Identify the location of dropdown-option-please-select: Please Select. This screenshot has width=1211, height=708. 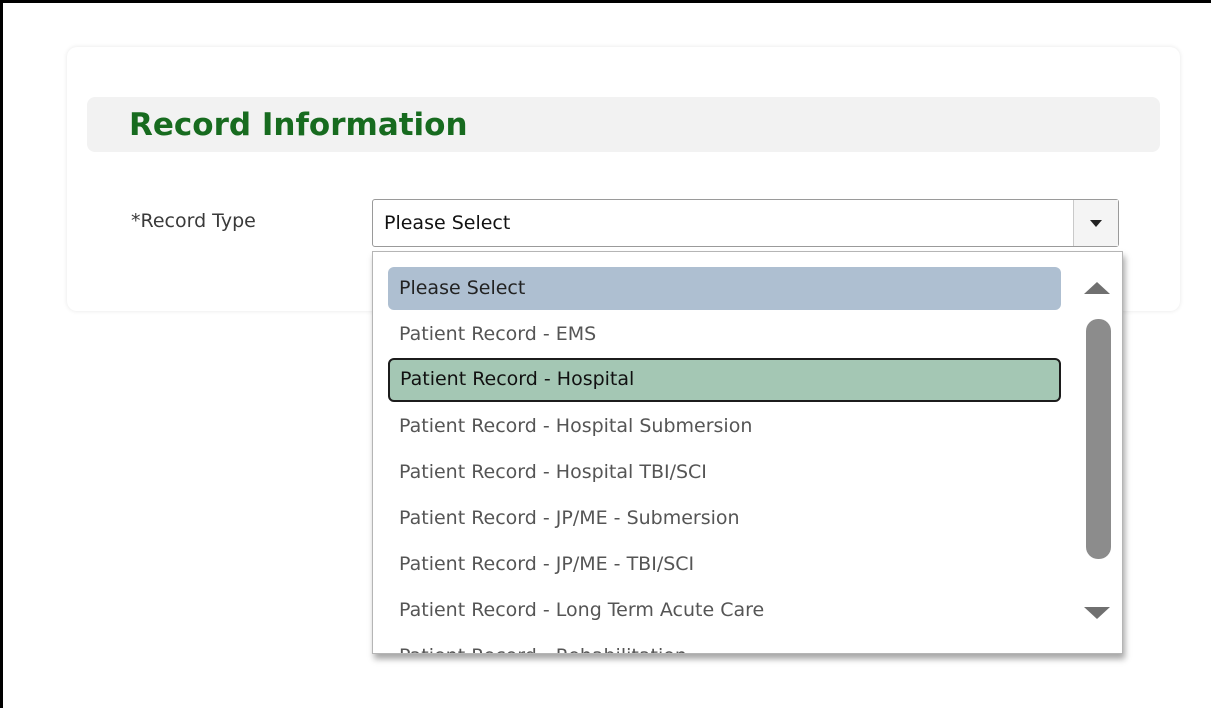
(724, 288).